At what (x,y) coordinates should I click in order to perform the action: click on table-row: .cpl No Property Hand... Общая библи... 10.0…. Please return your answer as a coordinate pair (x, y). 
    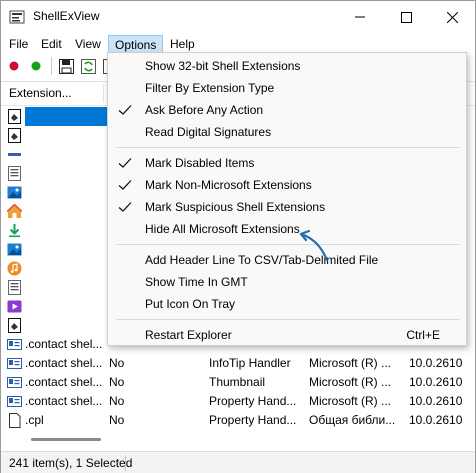
    Looking at the image, I should click on (238, 420).